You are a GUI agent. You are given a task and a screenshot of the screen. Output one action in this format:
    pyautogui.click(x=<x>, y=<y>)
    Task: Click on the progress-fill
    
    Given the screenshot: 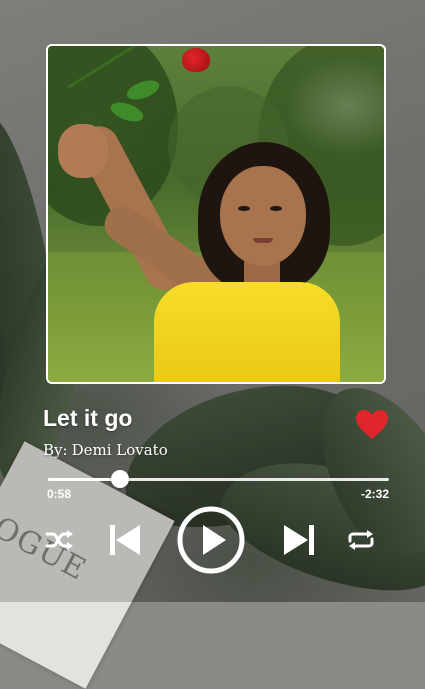 What is the action you would take?
    pyautogui.click(x=84, y=479)
    